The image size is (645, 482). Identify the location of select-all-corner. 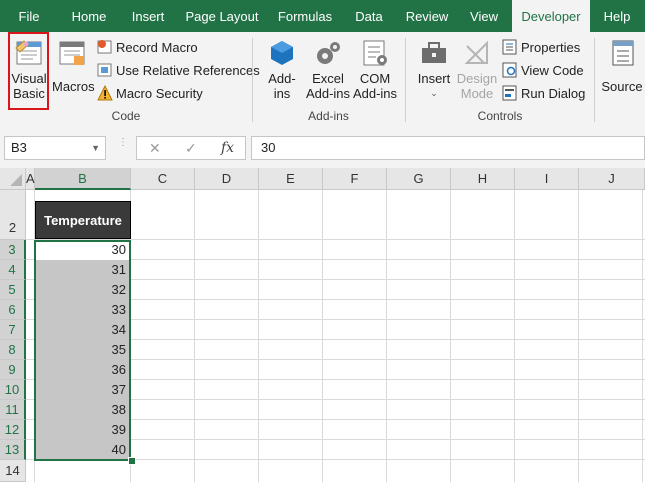
(13, 179).